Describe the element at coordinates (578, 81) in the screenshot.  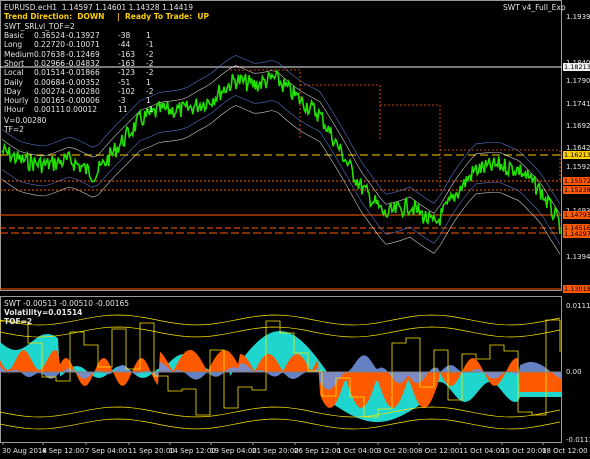
I see `price-axis-label: 1.17900` at that location.